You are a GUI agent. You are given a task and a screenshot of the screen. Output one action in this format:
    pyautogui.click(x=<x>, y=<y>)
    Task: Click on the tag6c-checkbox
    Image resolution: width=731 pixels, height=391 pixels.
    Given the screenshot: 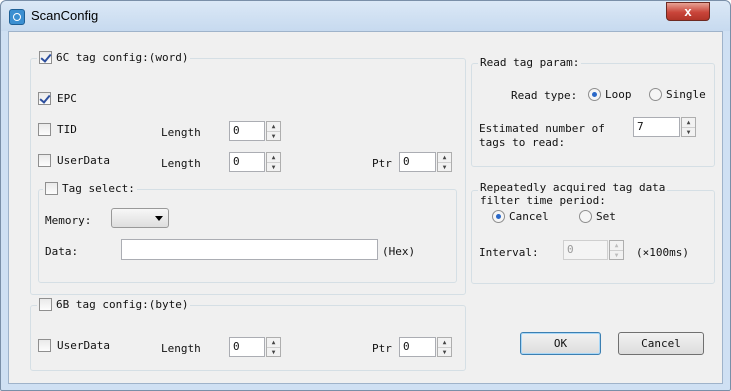 What is the action you would take?
    pyautogui.click(x=45, y=57)
    